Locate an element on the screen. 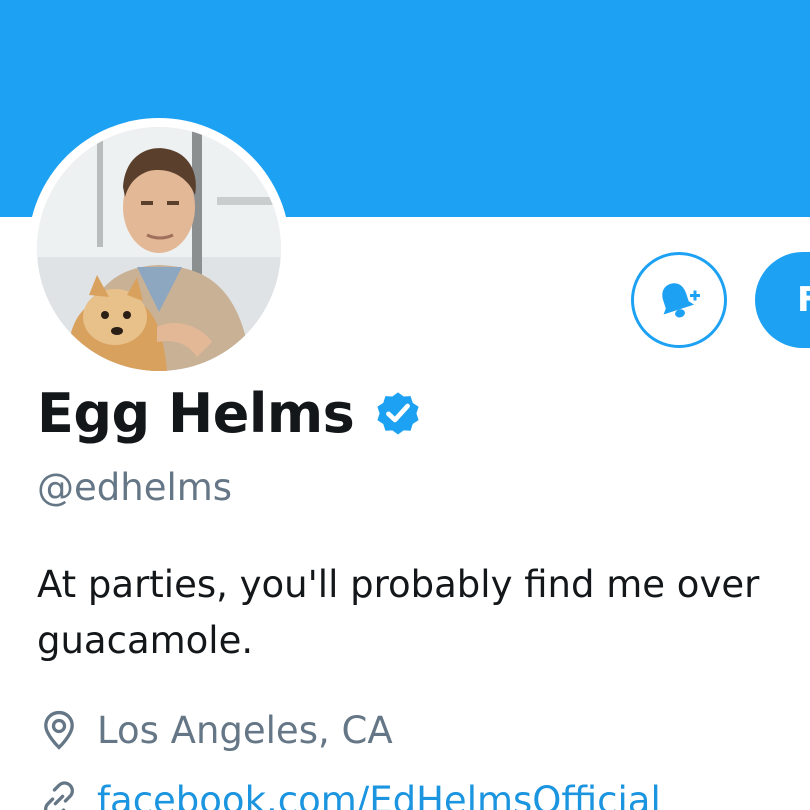  notifications-button is located at coordinates (679, 300).